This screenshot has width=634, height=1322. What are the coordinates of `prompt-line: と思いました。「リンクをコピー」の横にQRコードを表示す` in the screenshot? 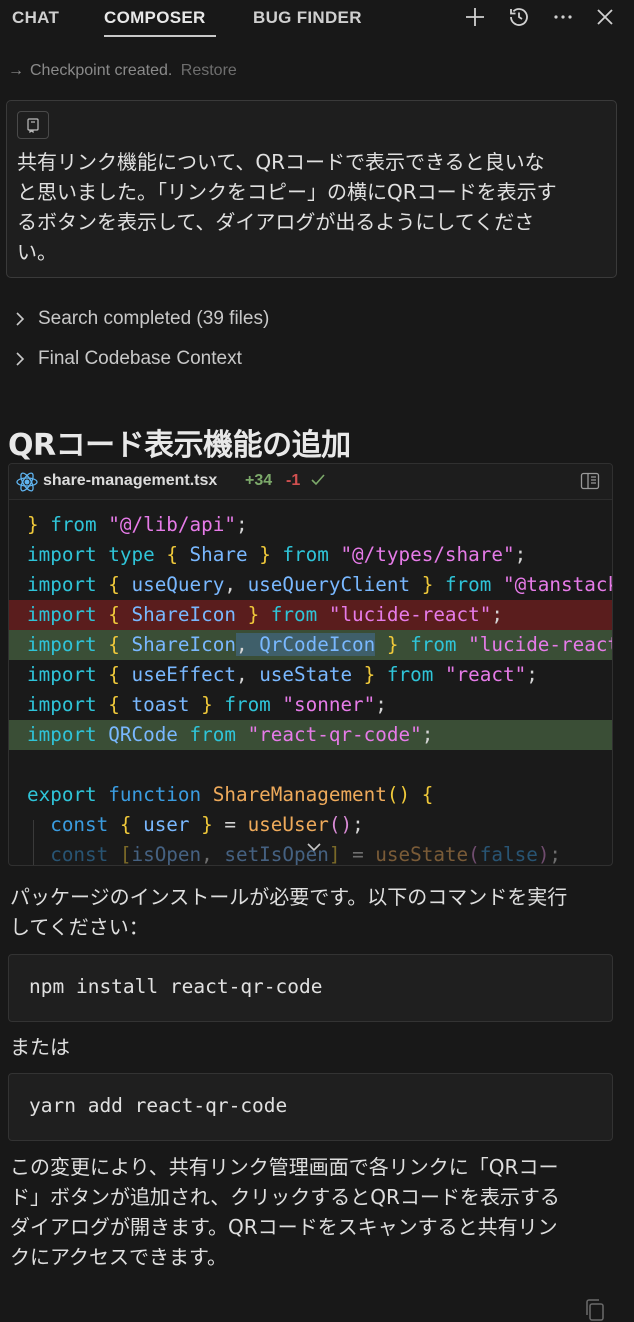 It's located at (287, 192).